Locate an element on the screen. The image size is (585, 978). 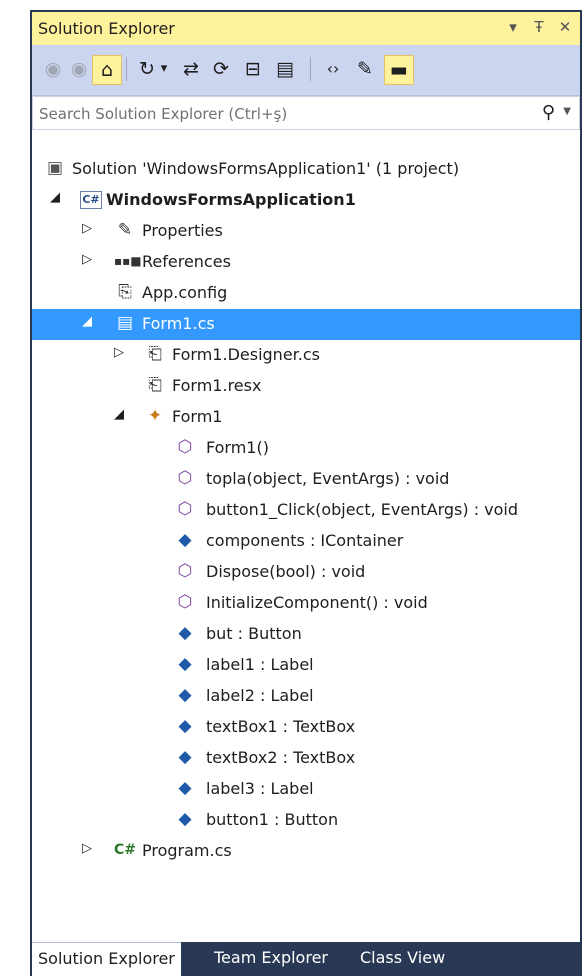
preview-icon: ▬ is located at coordinates (399, 70).